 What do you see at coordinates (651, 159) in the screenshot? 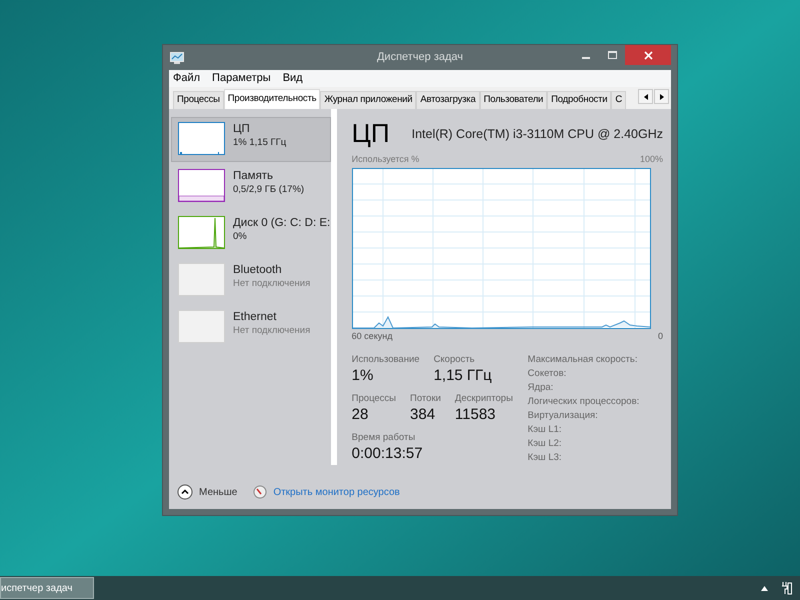
I see `graph-max-label: 100%` at bounding box center [651, 159].